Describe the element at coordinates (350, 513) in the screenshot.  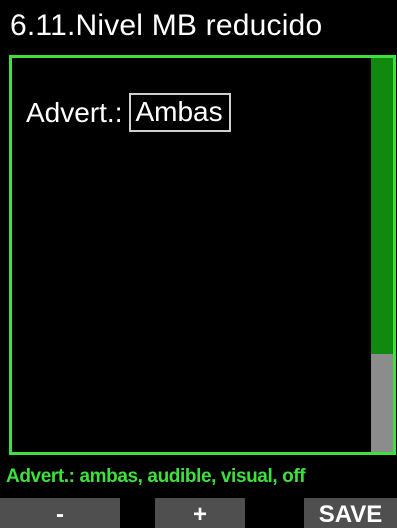
I see `save-button: SAVE` at that location.